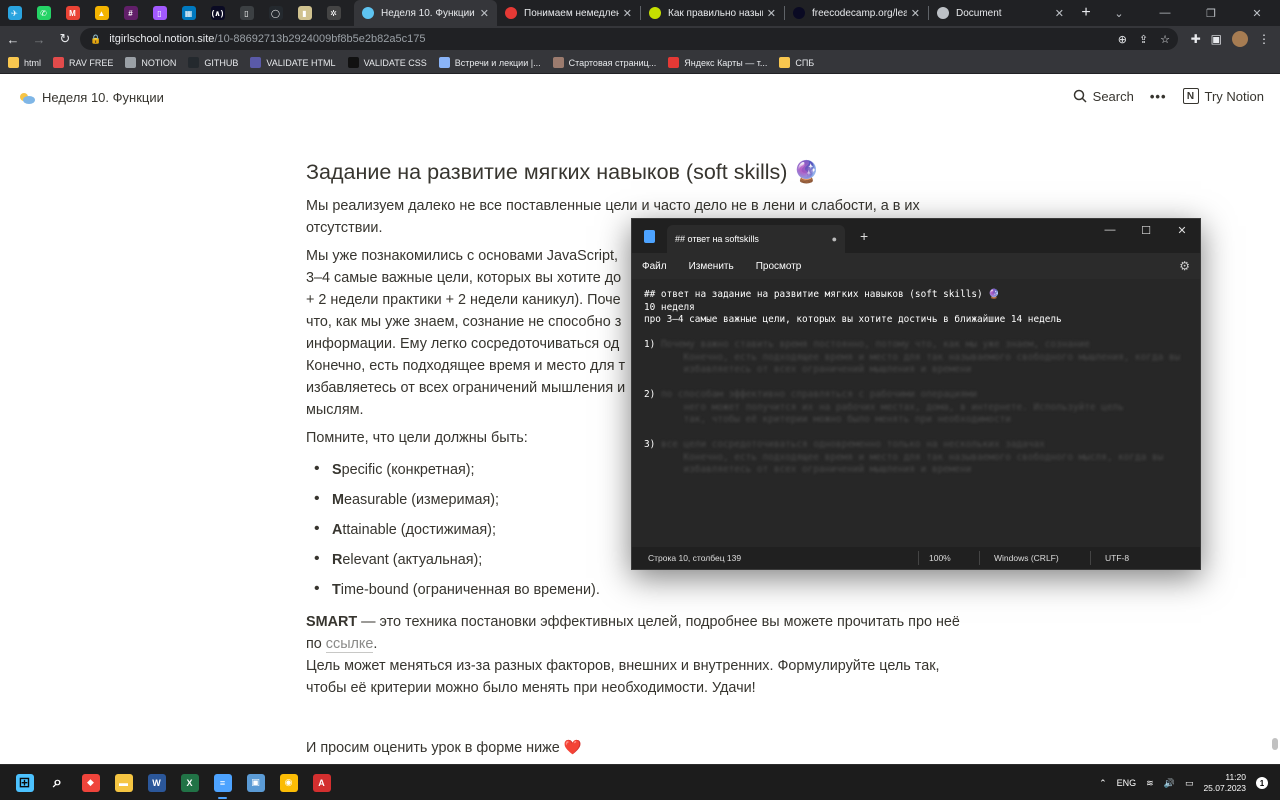  What do you see at coordinates (395, 62) in the screenshot?
I see `bookmark-label: VALIDATE CSS` at bounding box center [395, 62].